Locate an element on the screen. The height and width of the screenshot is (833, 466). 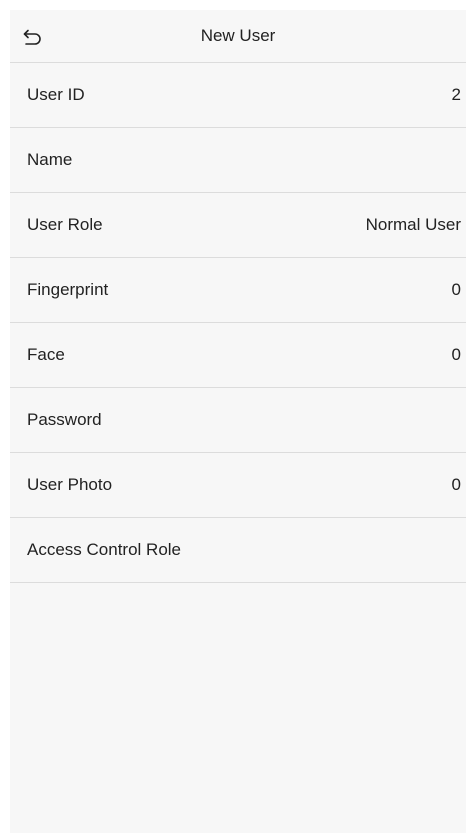
field-row-access-control-role: Access Control Role is located at coordinates (238, 550).